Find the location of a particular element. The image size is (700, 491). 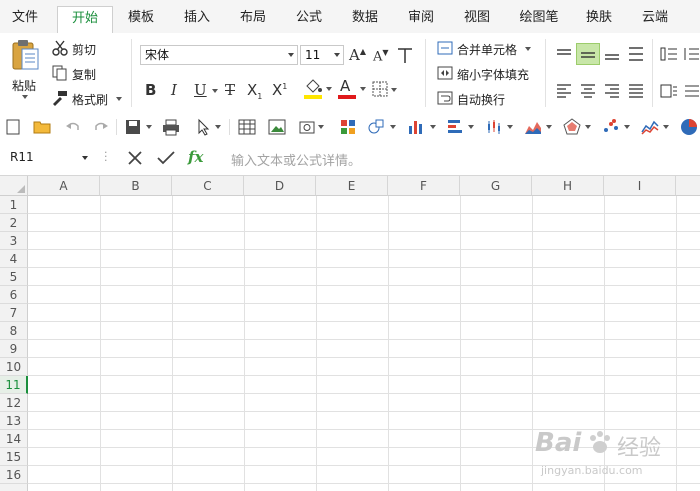

row-header-partial is located at coordinates (14, 487).